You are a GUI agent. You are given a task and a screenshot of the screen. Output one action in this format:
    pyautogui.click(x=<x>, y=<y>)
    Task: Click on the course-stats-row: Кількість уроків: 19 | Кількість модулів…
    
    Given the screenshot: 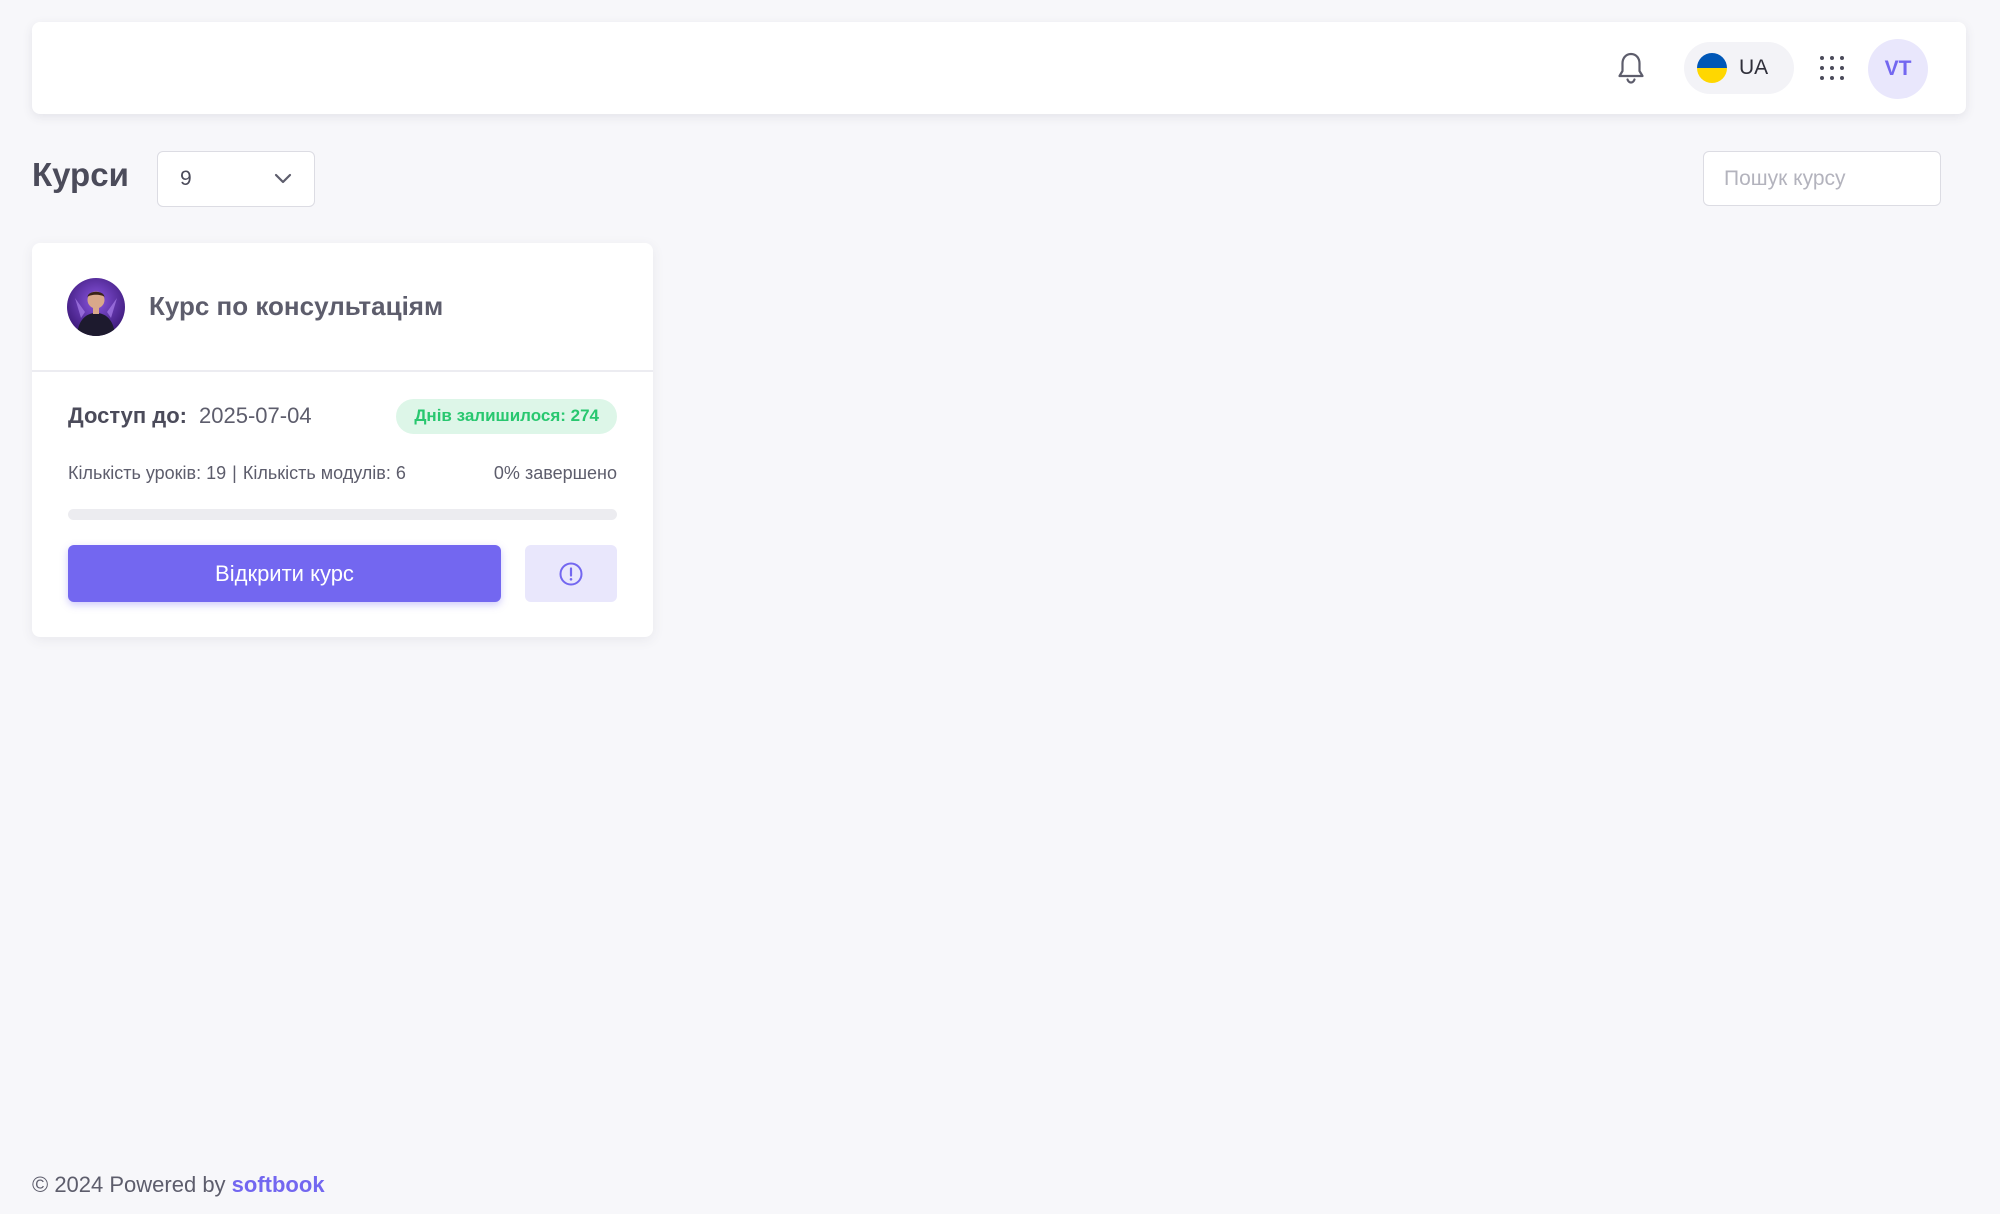 What is the action you would take?
    pyautogui.click(x=342, y=473)
    